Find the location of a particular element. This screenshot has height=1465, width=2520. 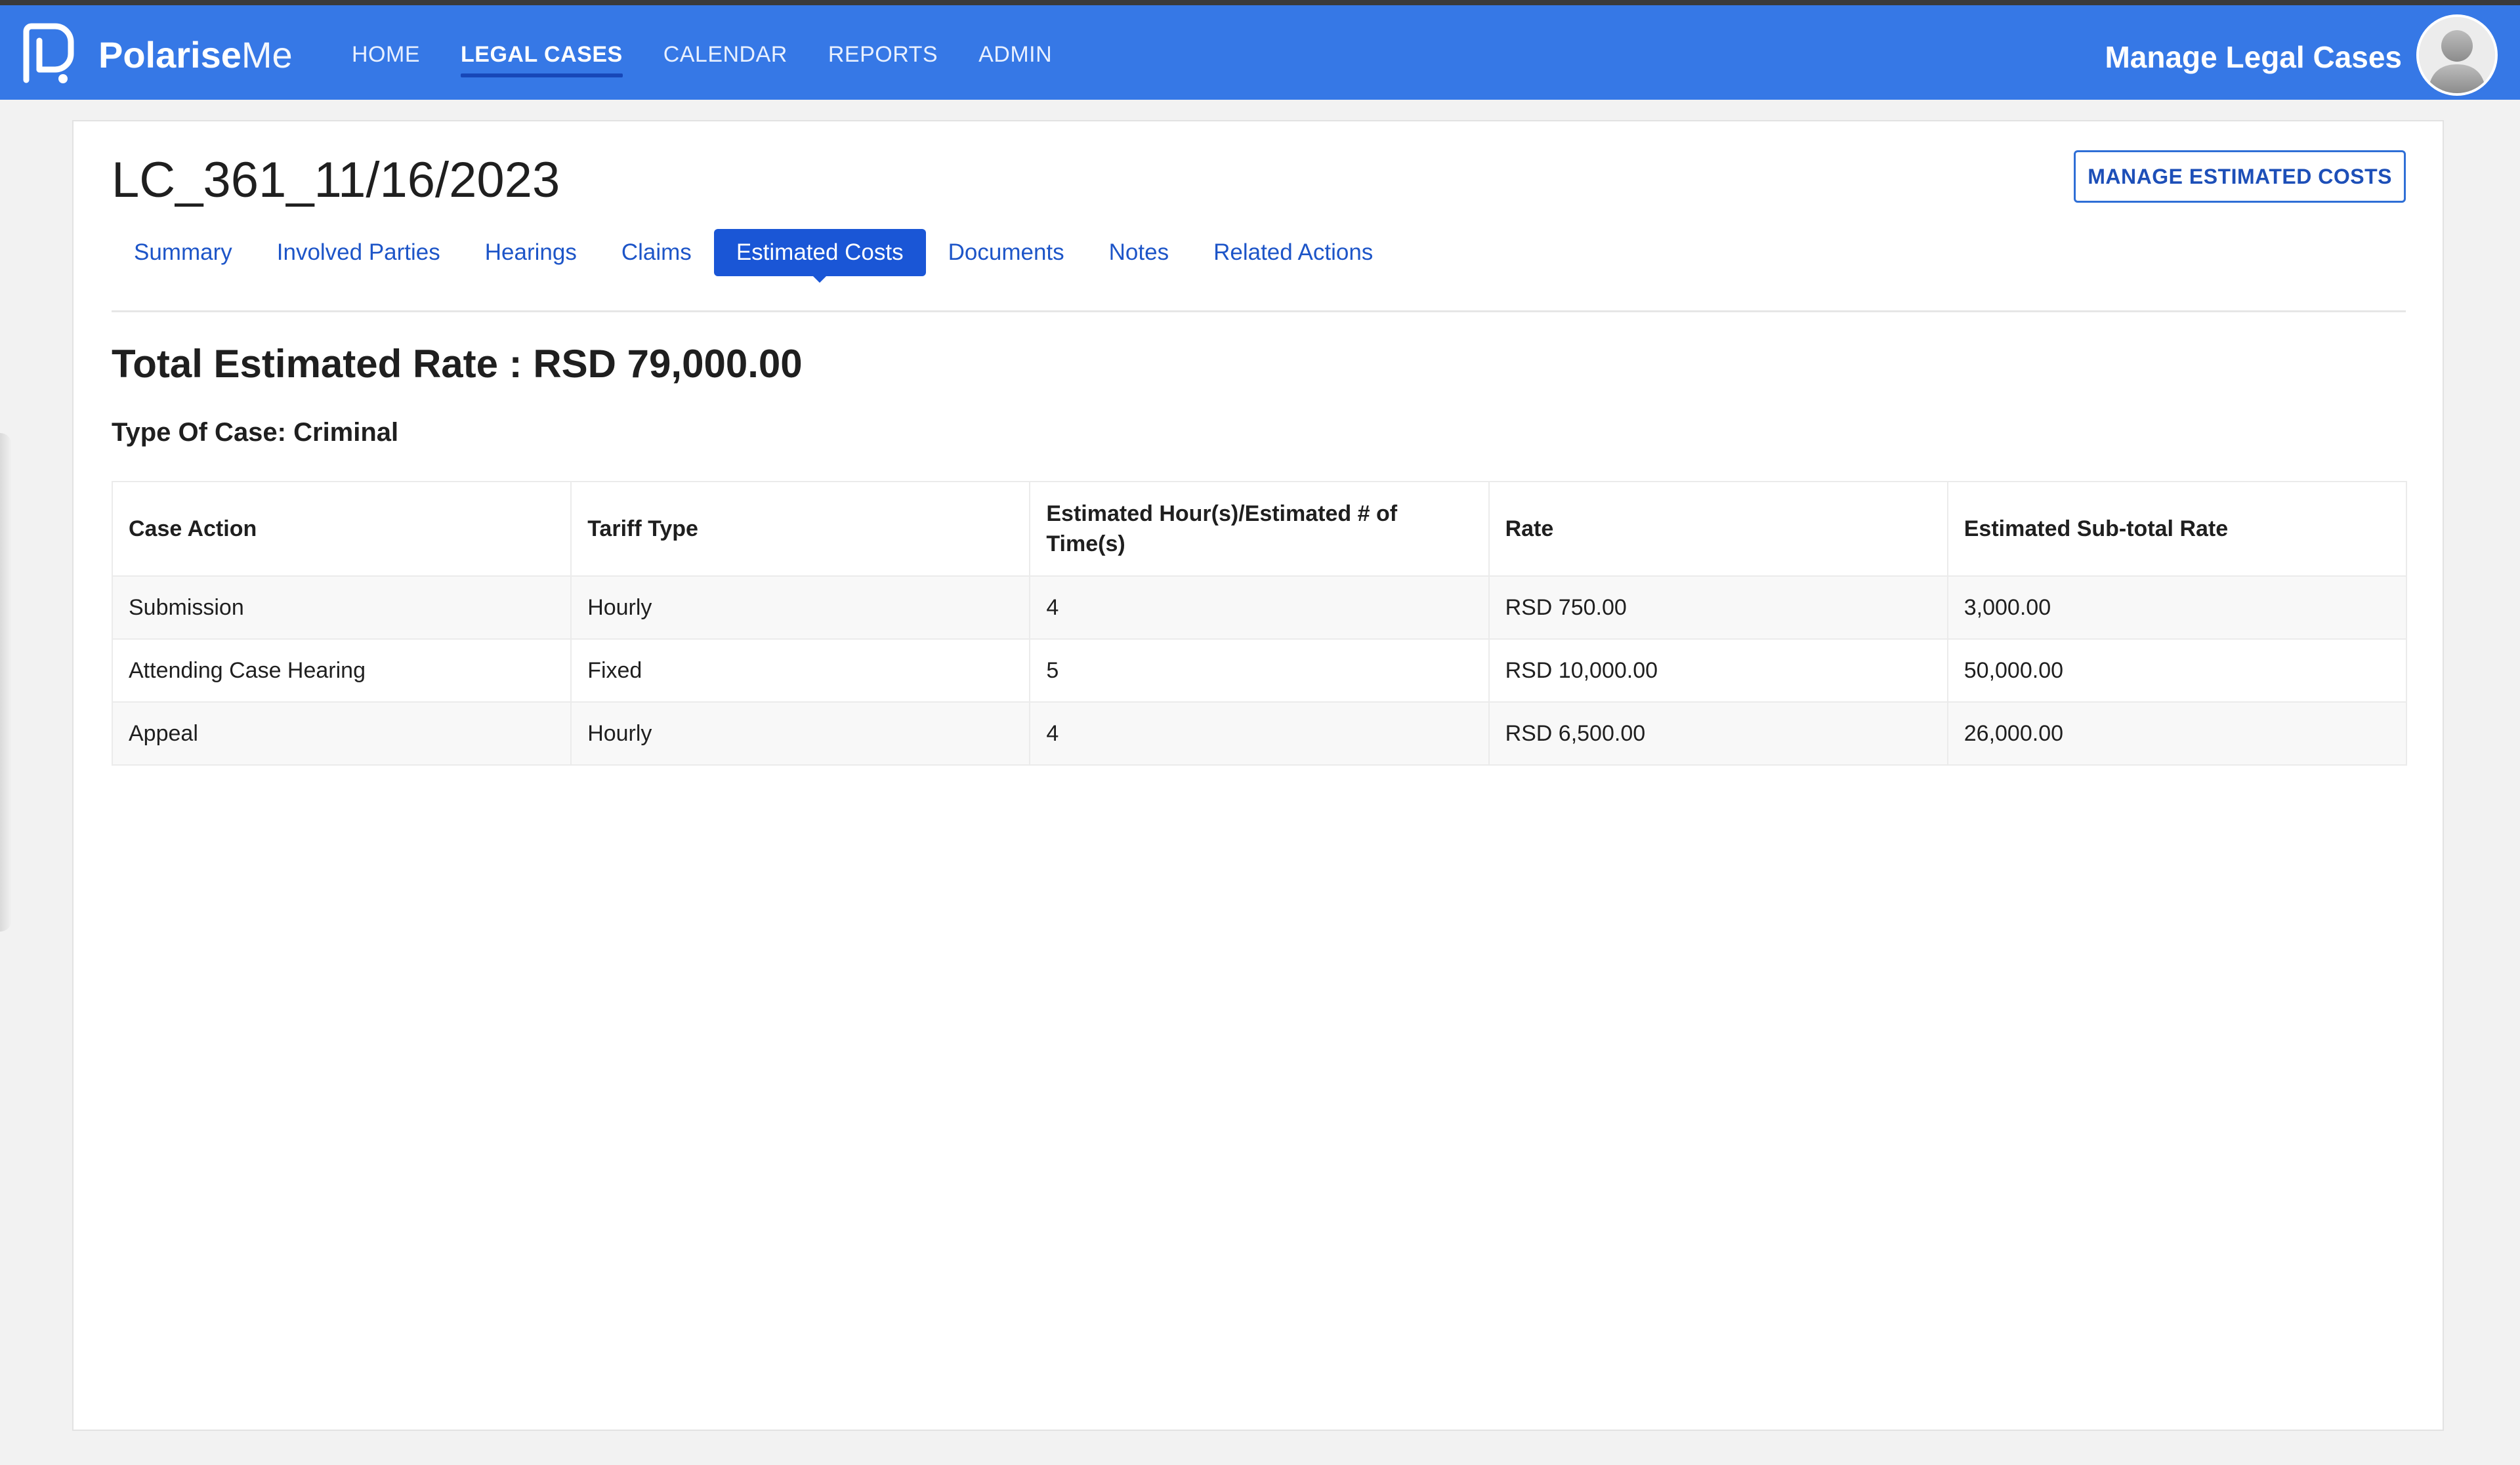

polariseme-logo-icon is located at coordinates (48, 54).